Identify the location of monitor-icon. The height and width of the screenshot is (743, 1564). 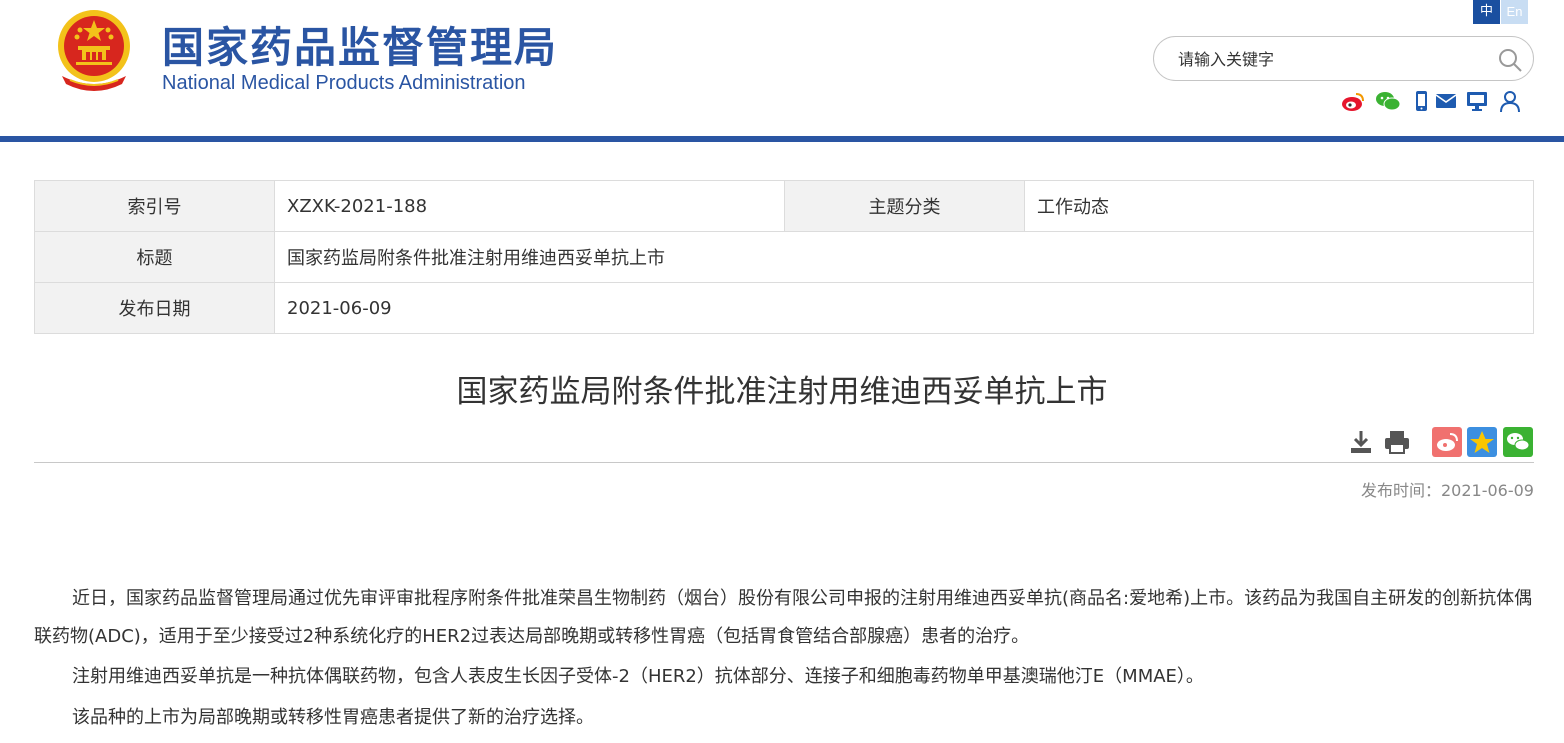
(1477, 101).